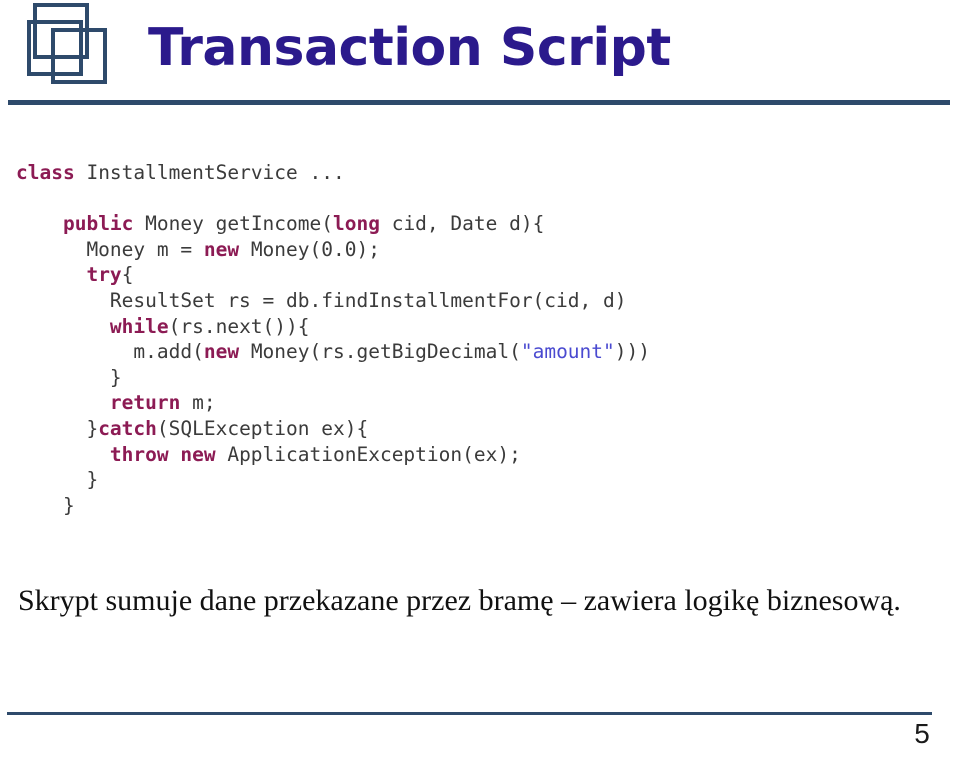 The width and height of the screenshot is (960, 759). Describe the element at coordinates (104, 224) in the screenshot. I see `code-keyword: public` at that location.